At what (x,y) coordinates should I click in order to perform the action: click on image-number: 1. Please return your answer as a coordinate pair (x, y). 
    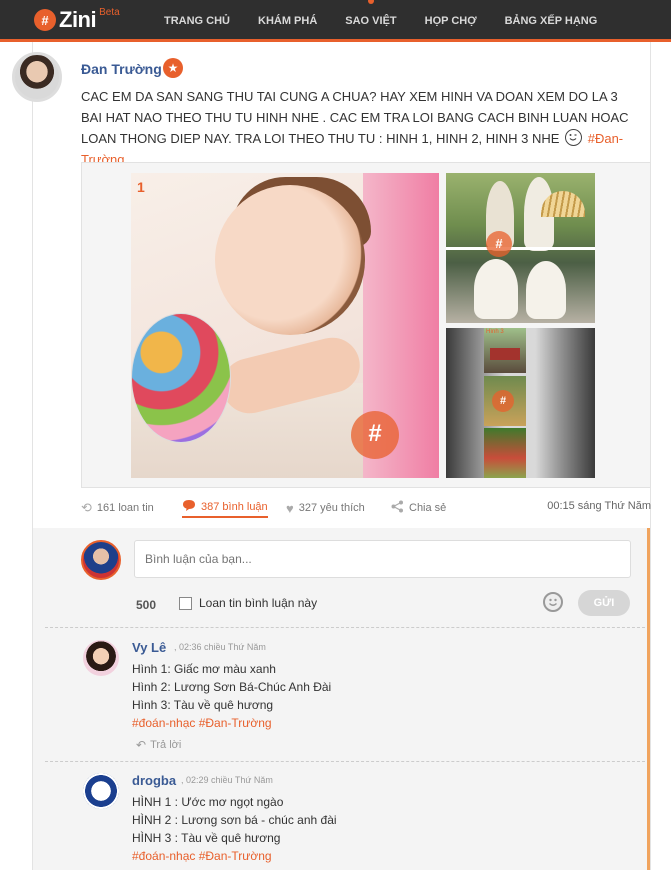
    Looking at the image, I should click on (141, 187).